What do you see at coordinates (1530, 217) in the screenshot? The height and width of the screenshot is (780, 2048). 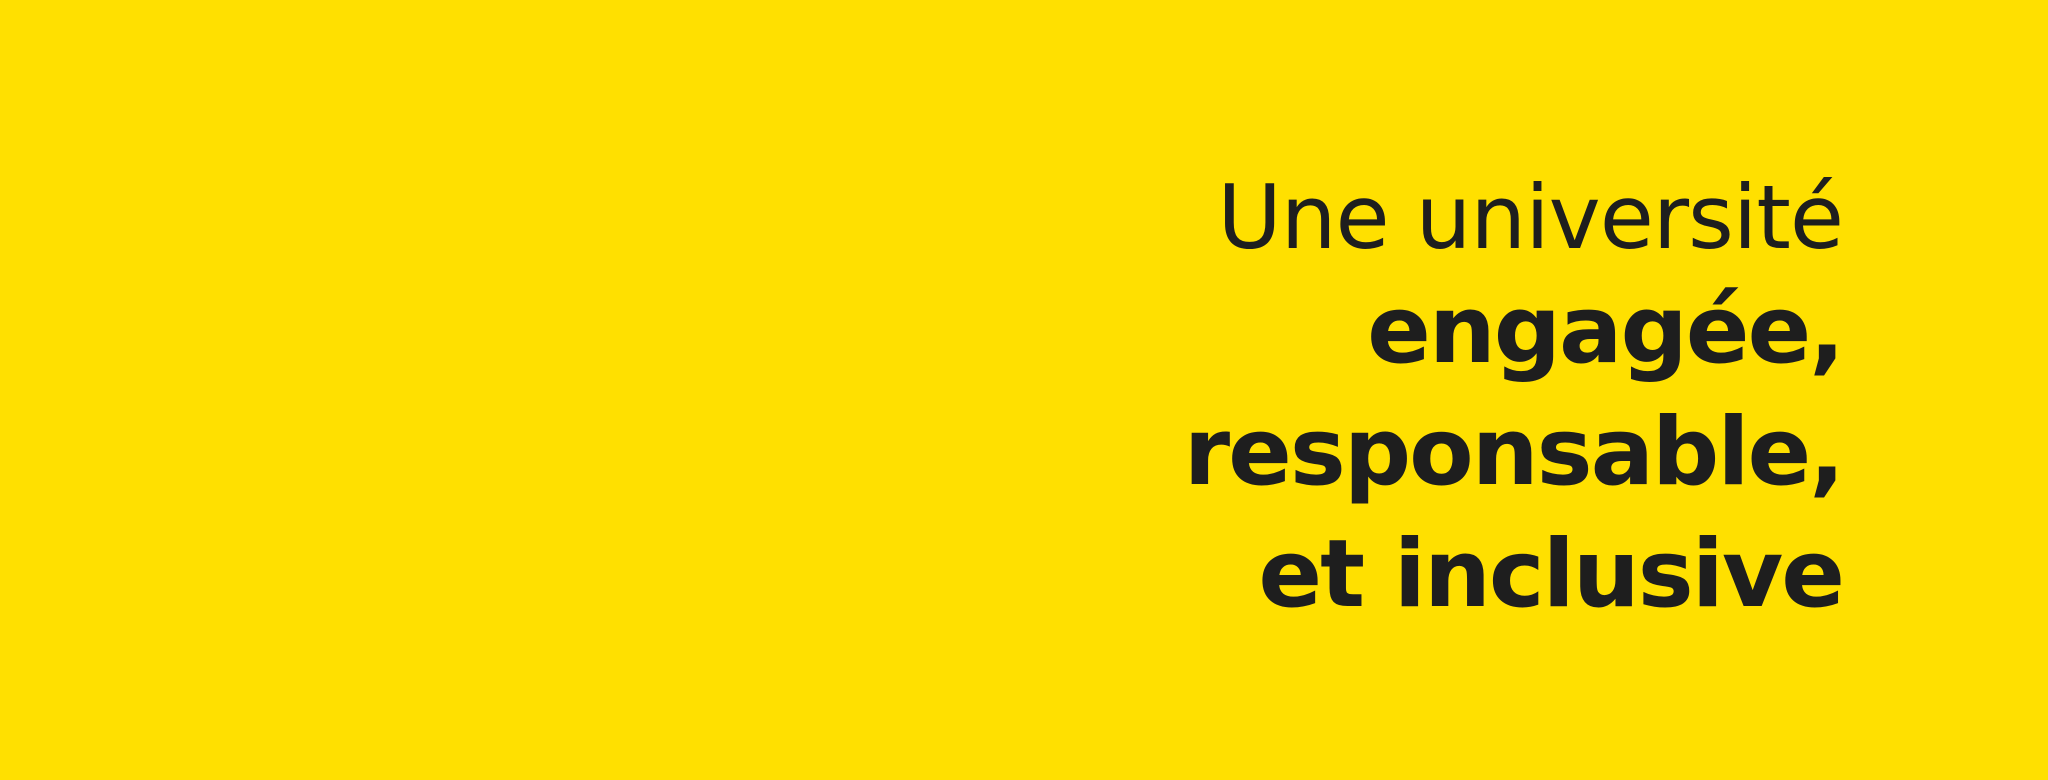 I see `headline-line-1: Une université` at bounding box center [1530, 217].